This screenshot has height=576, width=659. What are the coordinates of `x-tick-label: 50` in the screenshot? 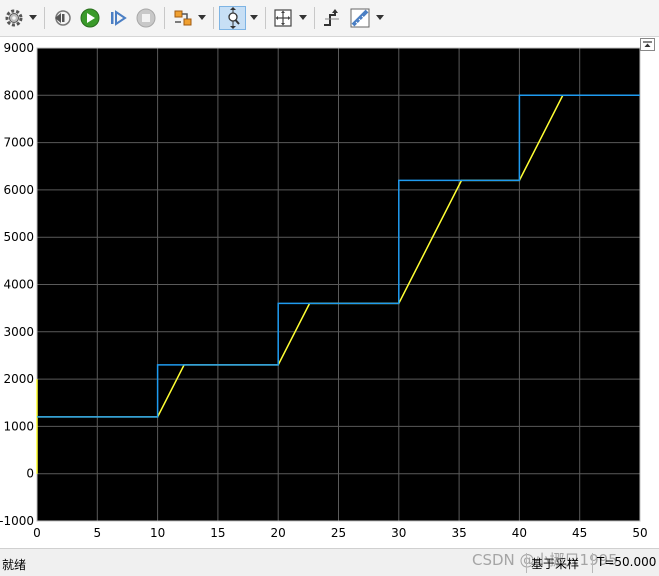 It's located at (639, 533).